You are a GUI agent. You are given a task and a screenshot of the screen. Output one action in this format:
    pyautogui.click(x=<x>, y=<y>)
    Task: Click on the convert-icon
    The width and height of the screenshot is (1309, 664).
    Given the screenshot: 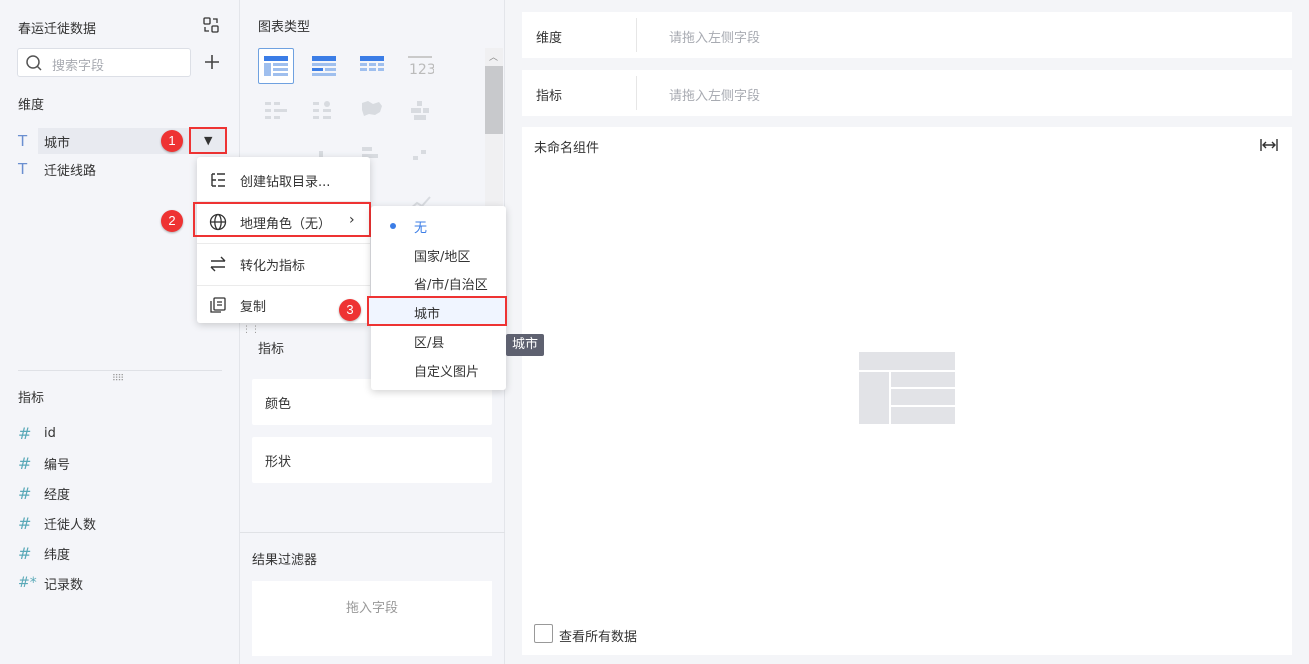 What is the action you would take?
    pyautogui.click(x=218, y=264)
    